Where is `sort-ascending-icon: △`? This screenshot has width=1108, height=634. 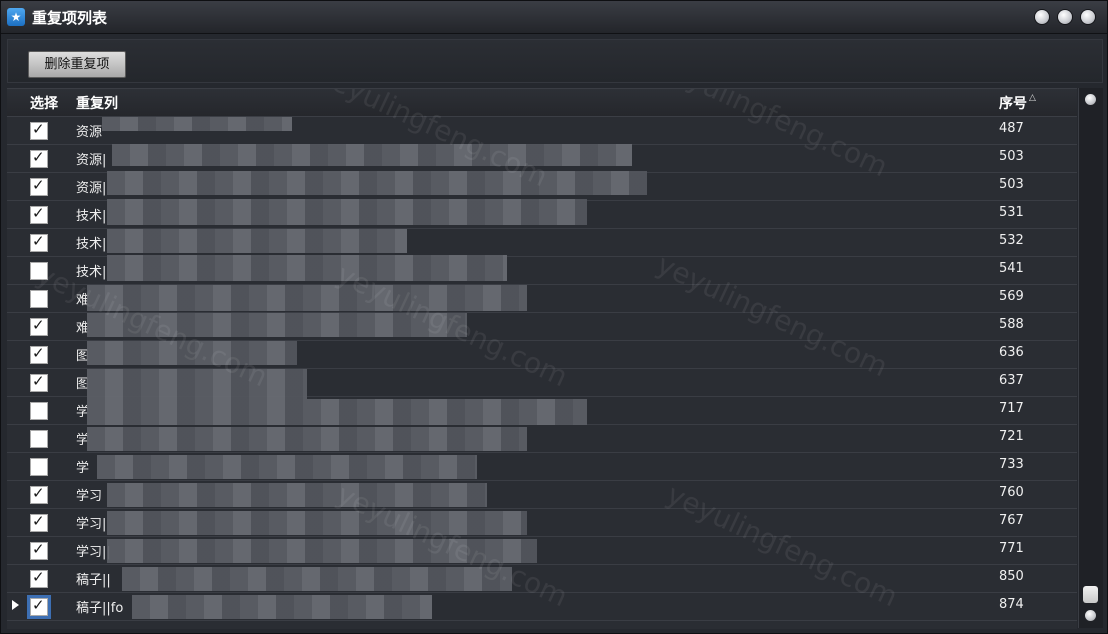
sort-ascending-icon: △ is located at coordinates (1032, 98).